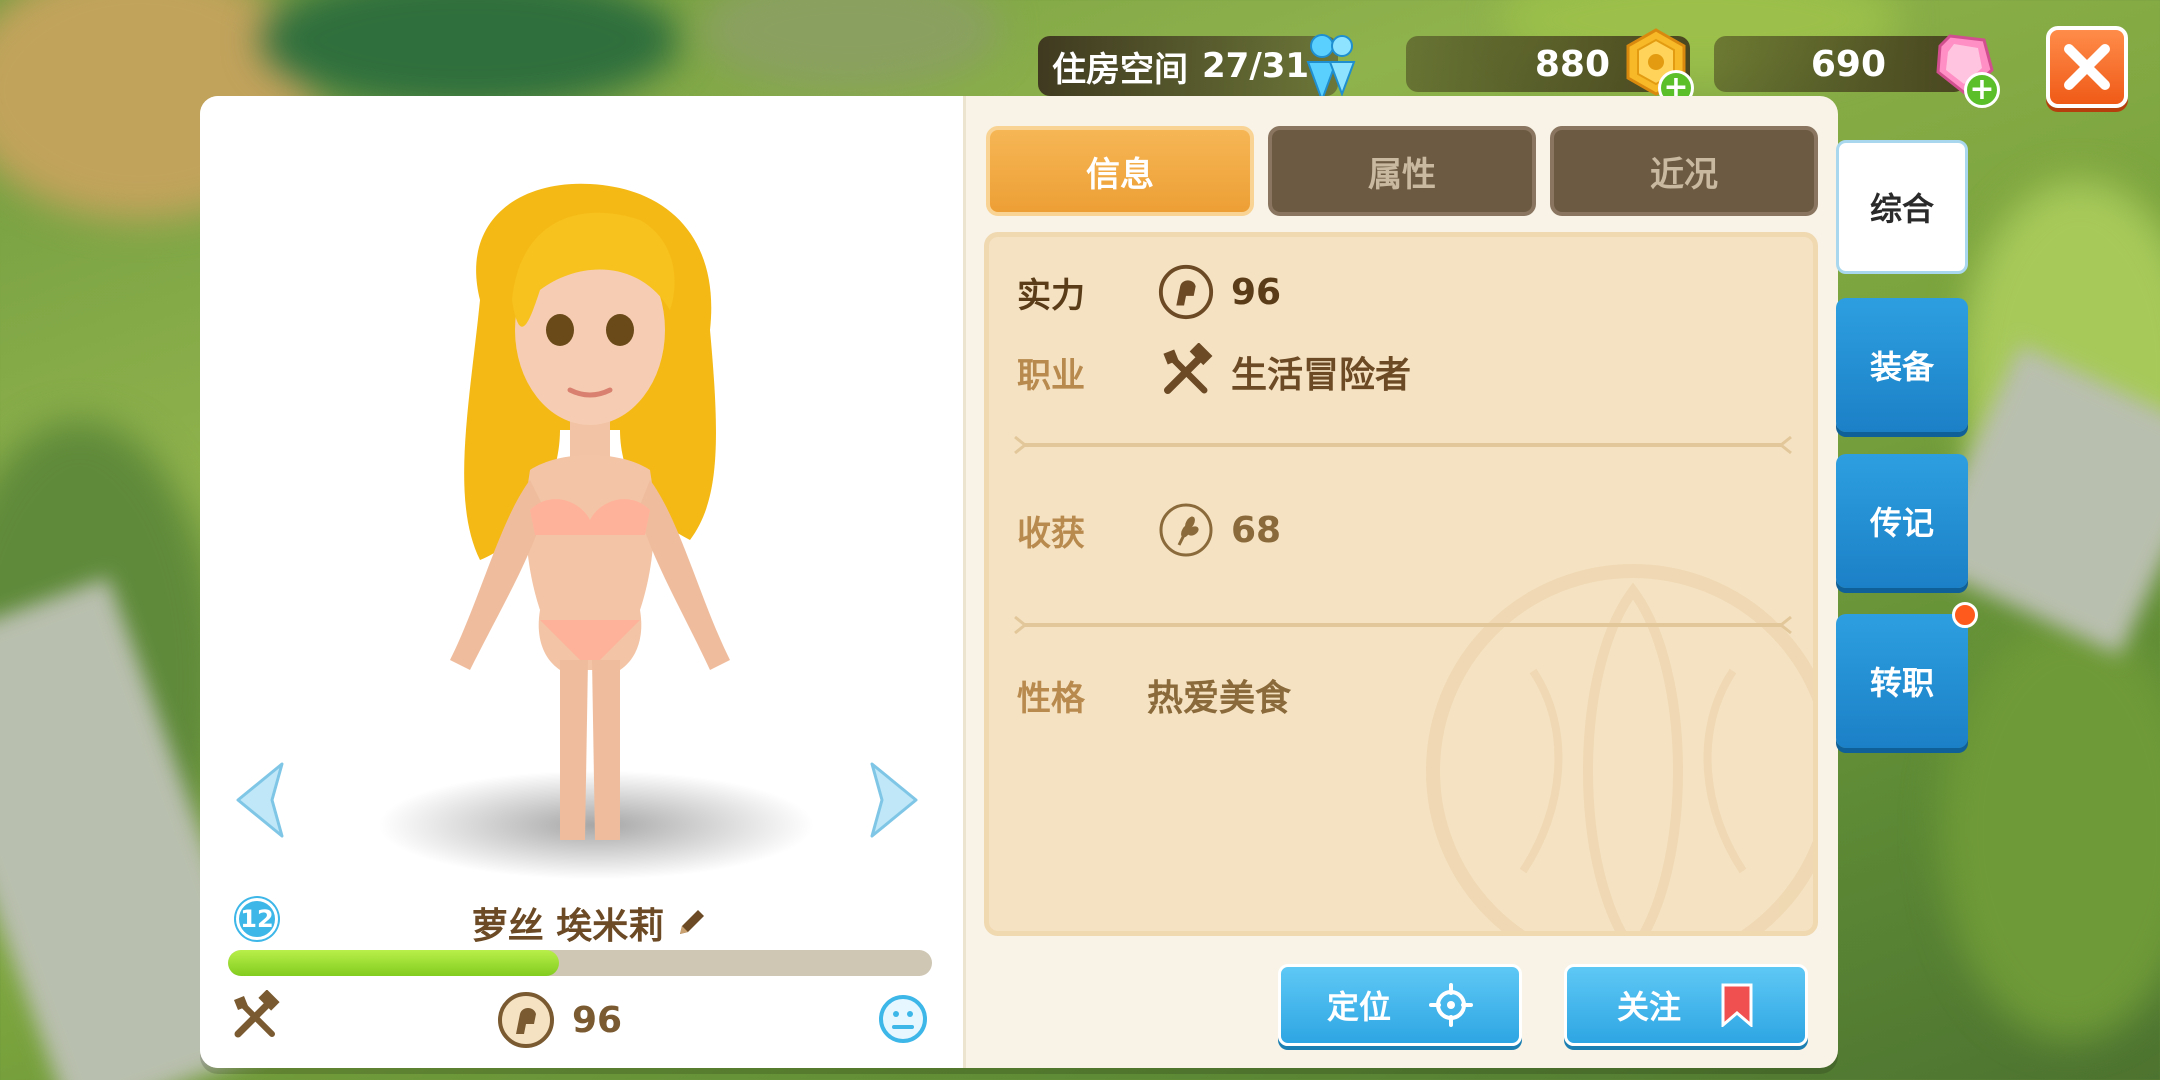 This screenshot has height=1080, width=2160. What do you see at coordinates (1120, 171) in the screenshot?
I see `tab-info: 信息` at bounding box center [1120, 171].